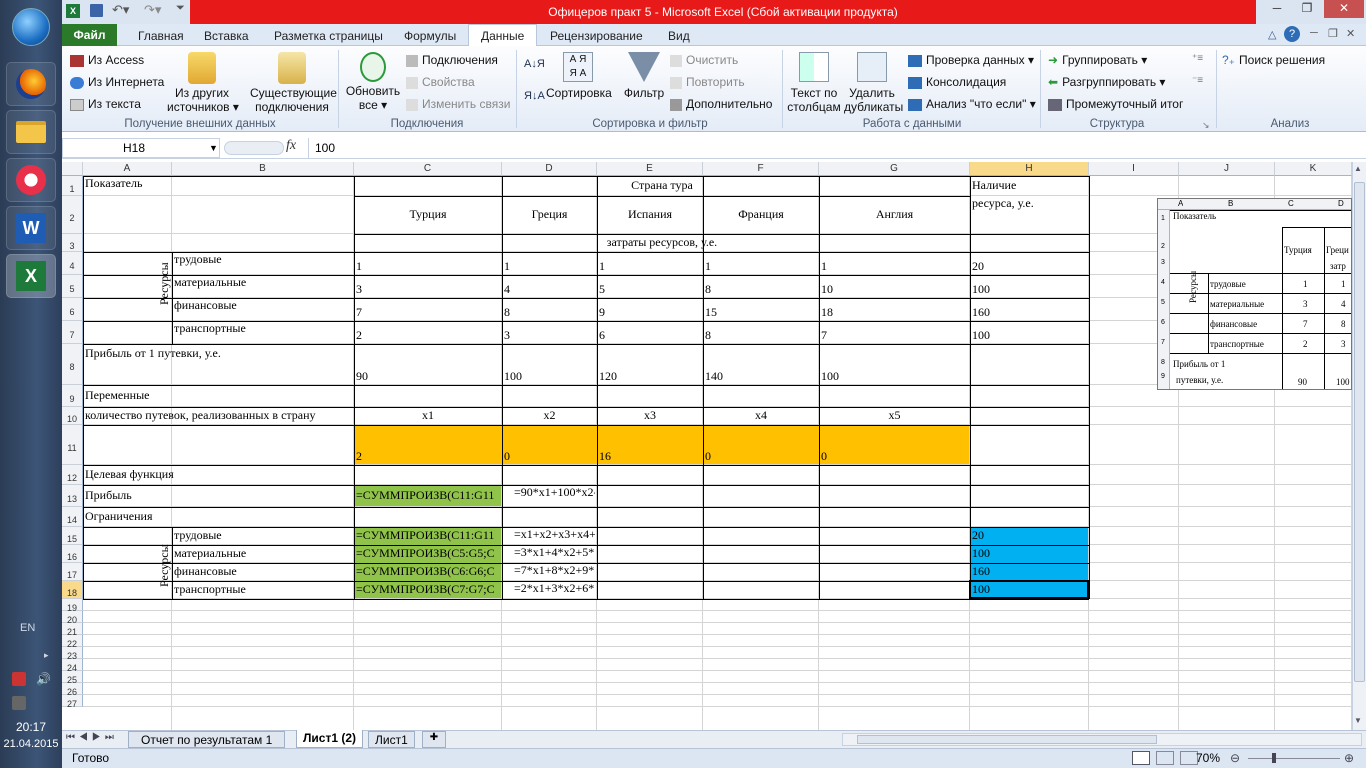 This screenshot has height=768, width=1366. I want to click on hide-detail-icon: ⁻≡, so click(1197, 80).